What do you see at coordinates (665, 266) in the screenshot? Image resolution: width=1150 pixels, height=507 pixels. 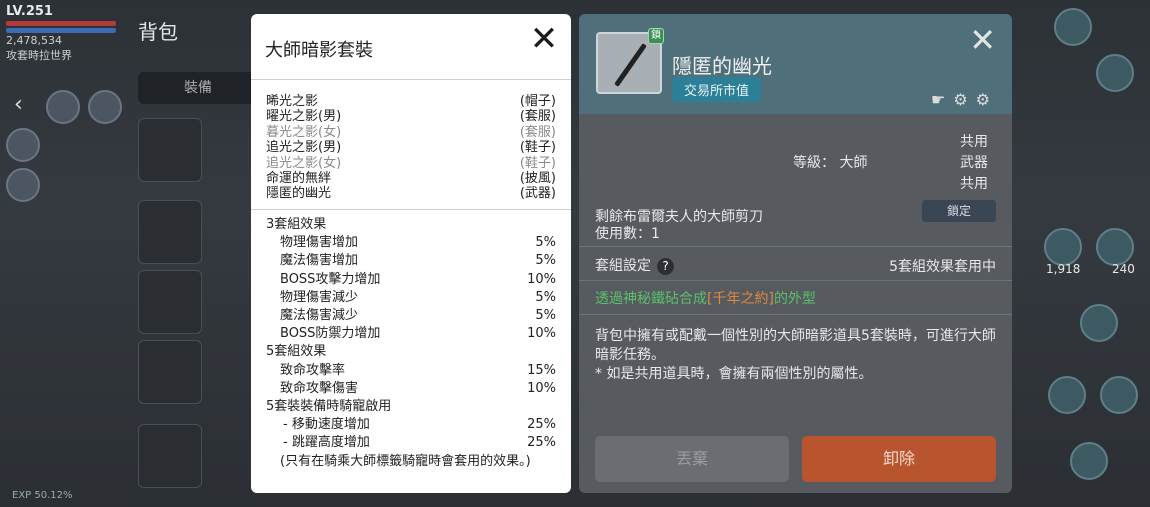 I see `help-icon: ?` at bounding box center [665, 266].